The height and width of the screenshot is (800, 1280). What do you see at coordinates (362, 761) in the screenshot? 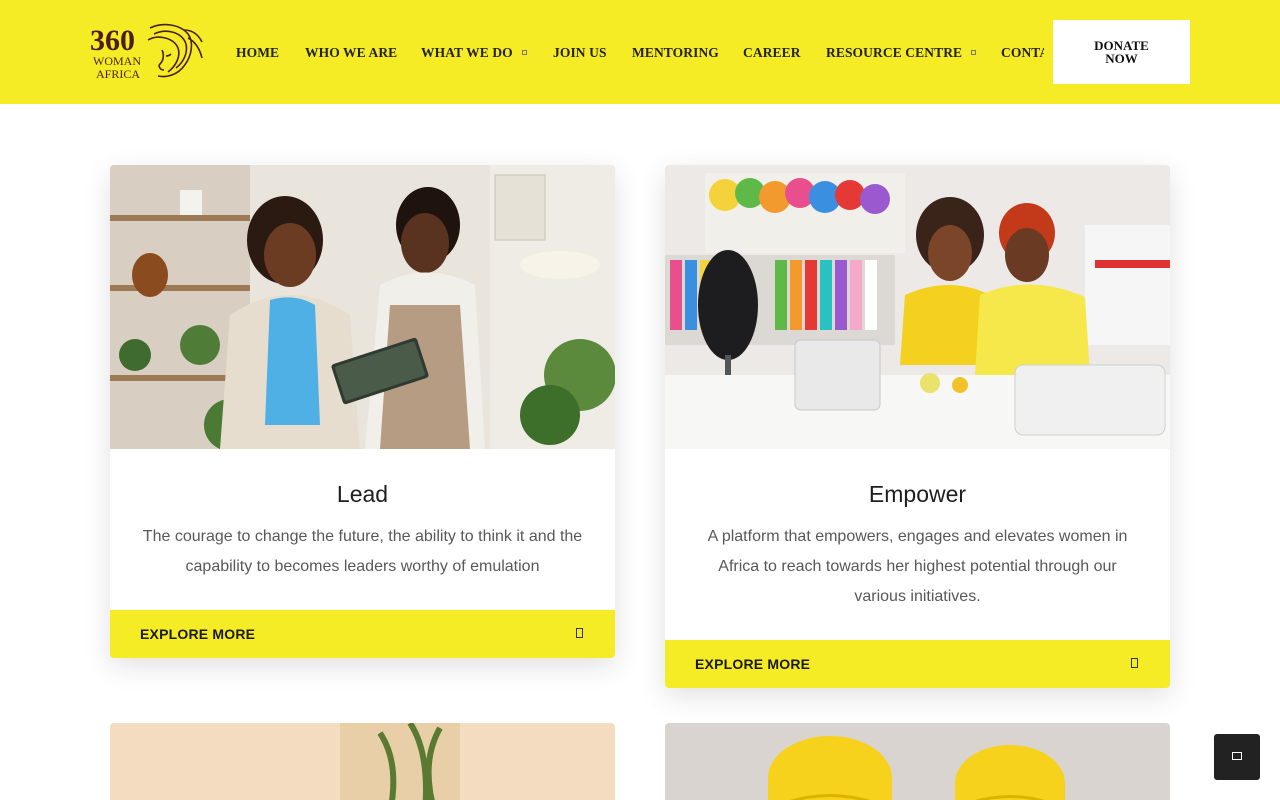
I see `card-image-partial-left` at bounding box center [362, 761].